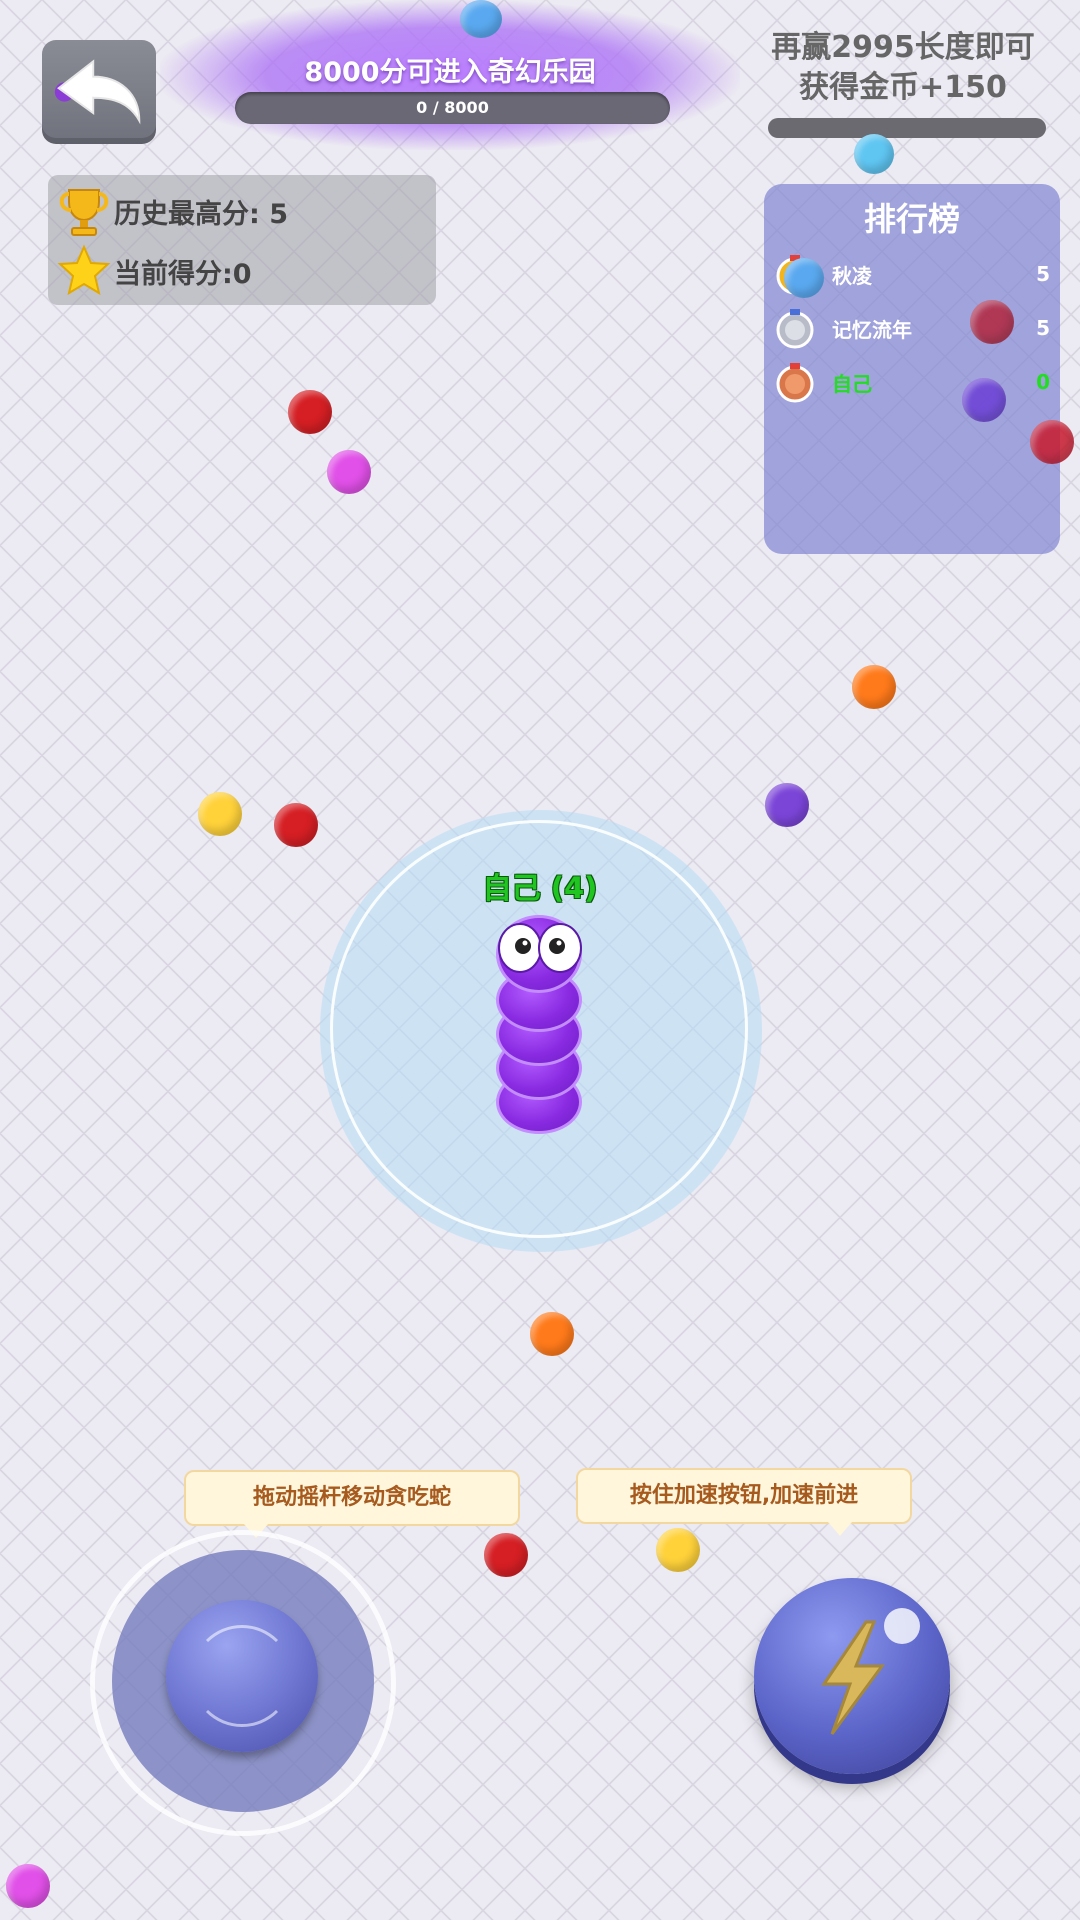 This screenshot has height=1920, width=1080. I want to click on high-score-label: 历史最高分: 5, so click(201, 214).